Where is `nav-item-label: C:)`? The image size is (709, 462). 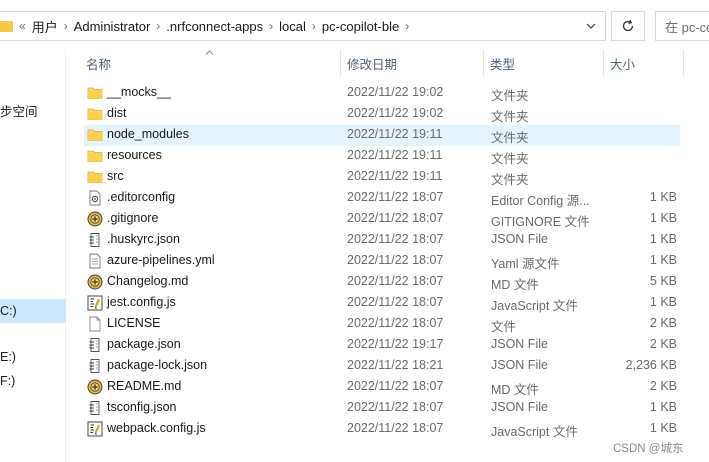 nav-item-label: C:) is located at coordinates (8, 311).